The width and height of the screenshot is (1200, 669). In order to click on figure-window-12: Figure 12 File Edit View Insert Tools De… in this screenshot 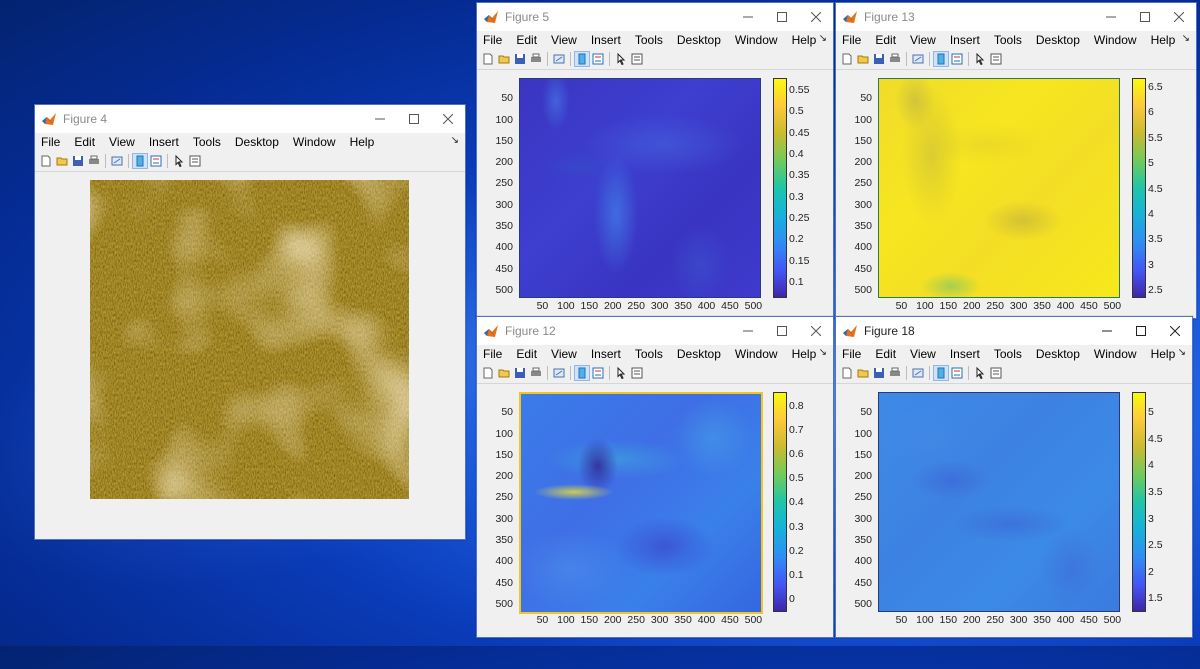, I will do `click(655, 477)`.